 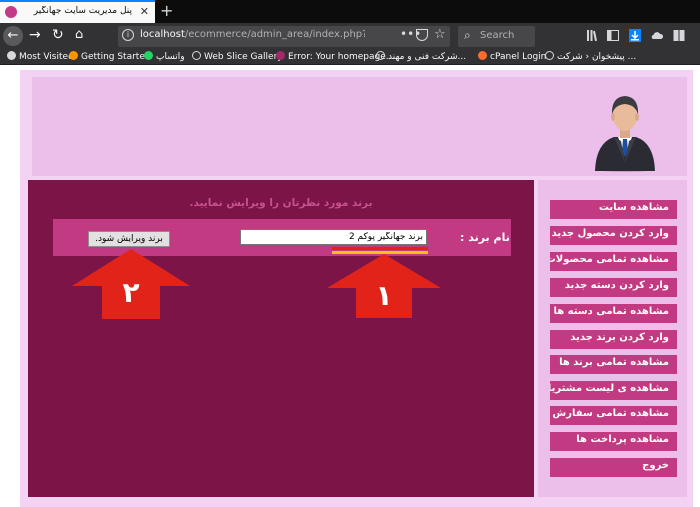 I want to click on cpanel-icon, so click(x=482, y=55).